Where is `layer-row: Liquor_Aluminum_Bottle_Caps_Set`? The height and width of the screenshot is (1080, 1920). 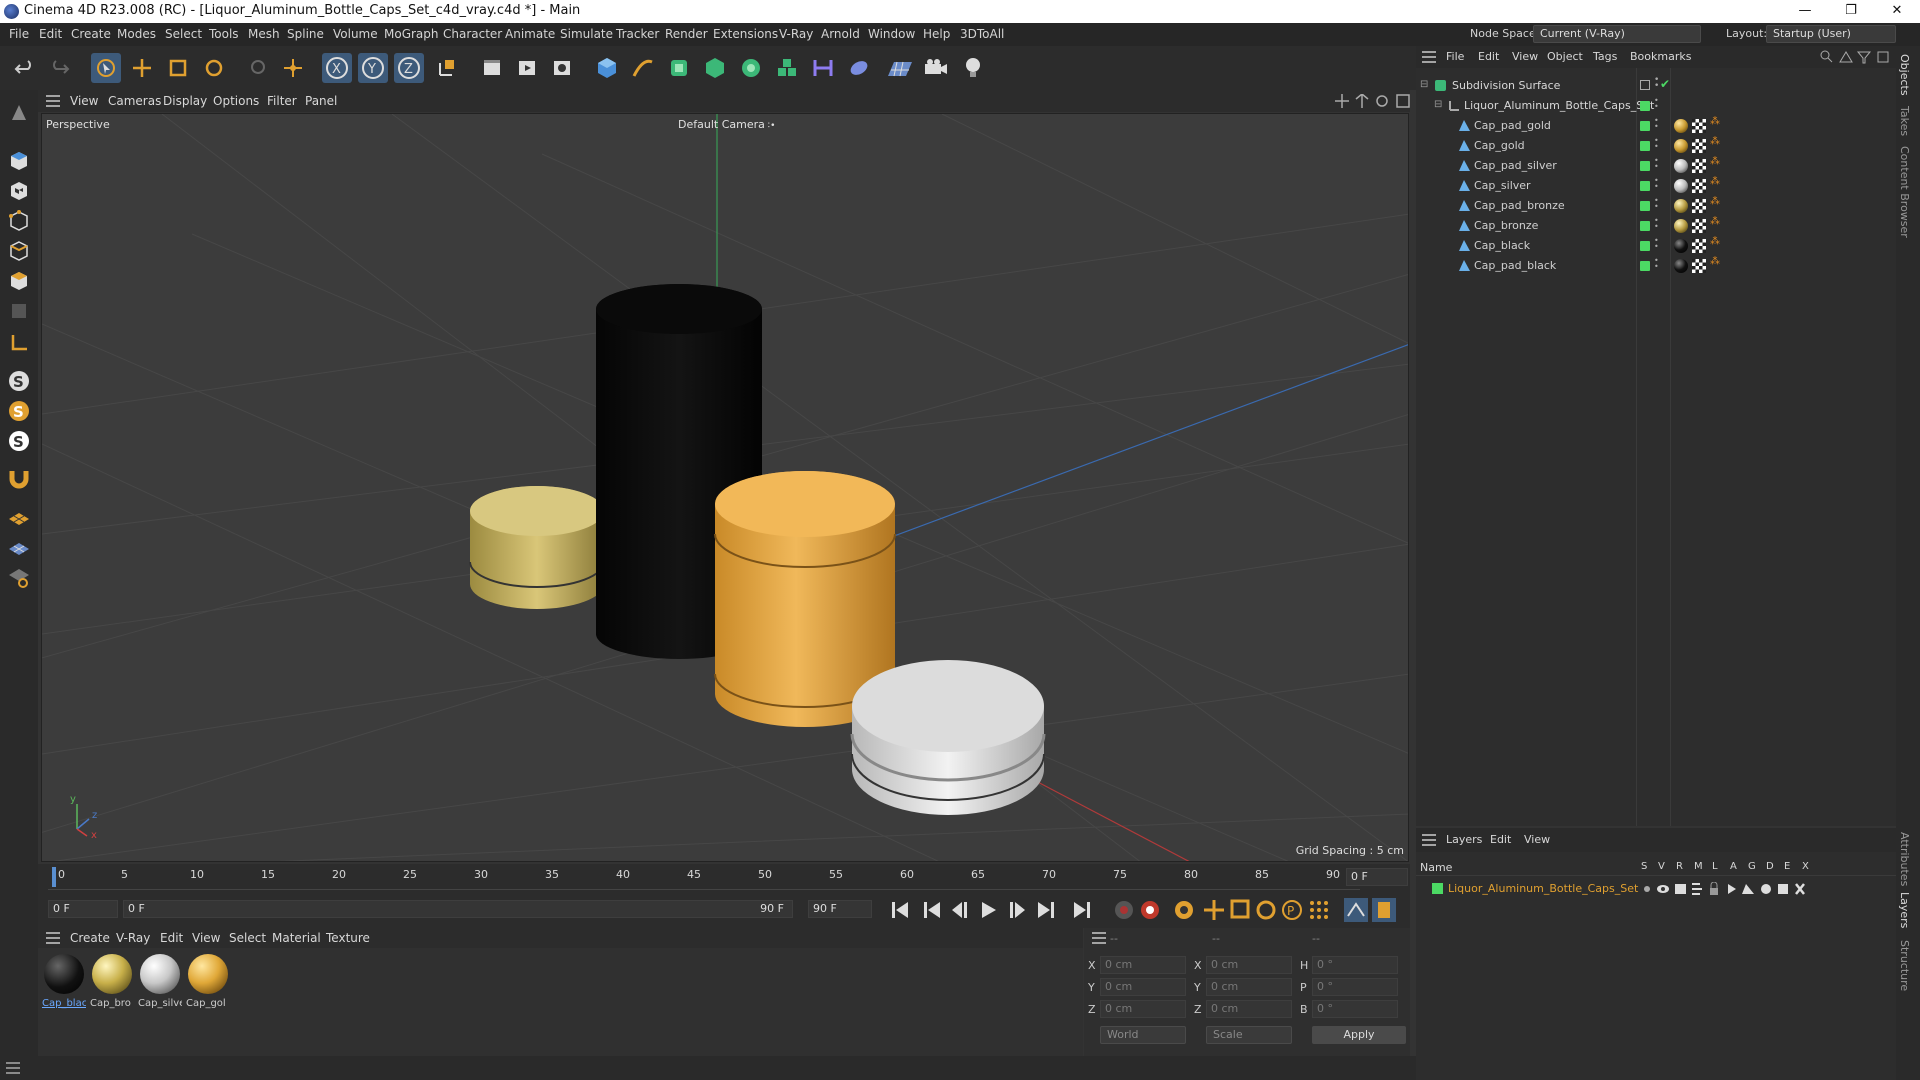 layer-row: Liquor_Aluminum_Bottle_Caps_Set is located at coordinates (1656, 889).